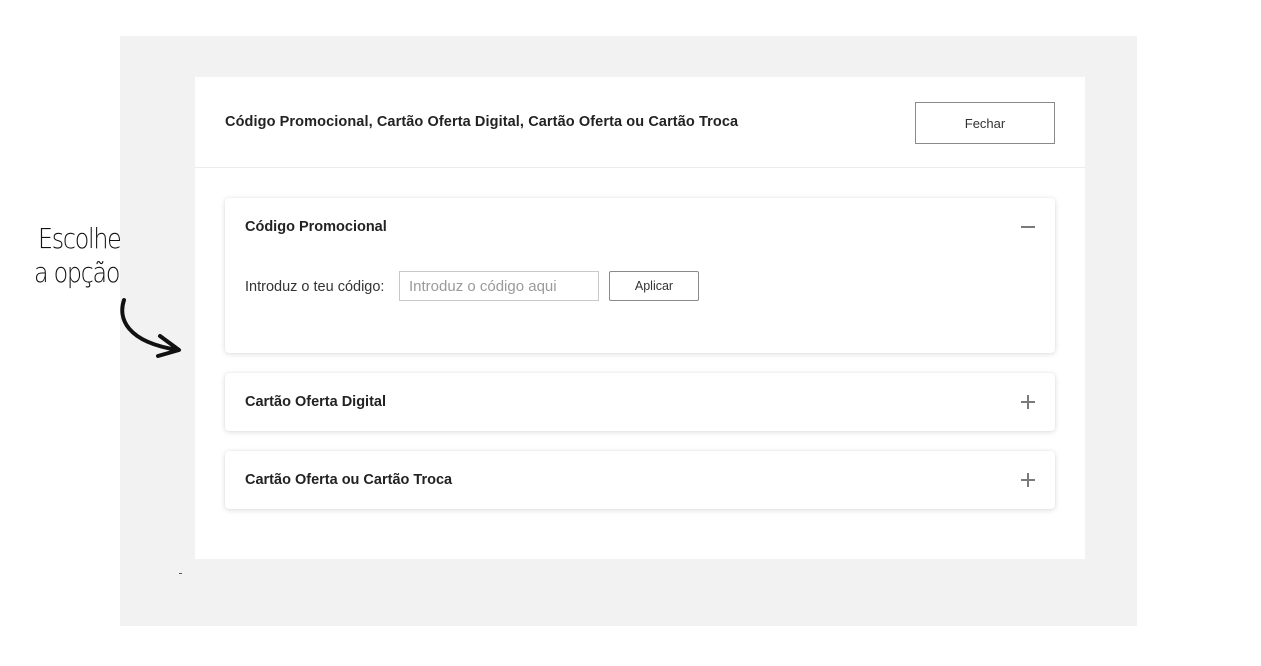 The height and width of the screenshot is (666, 1261). I want to click on promo-code-input, so click(499, 286).